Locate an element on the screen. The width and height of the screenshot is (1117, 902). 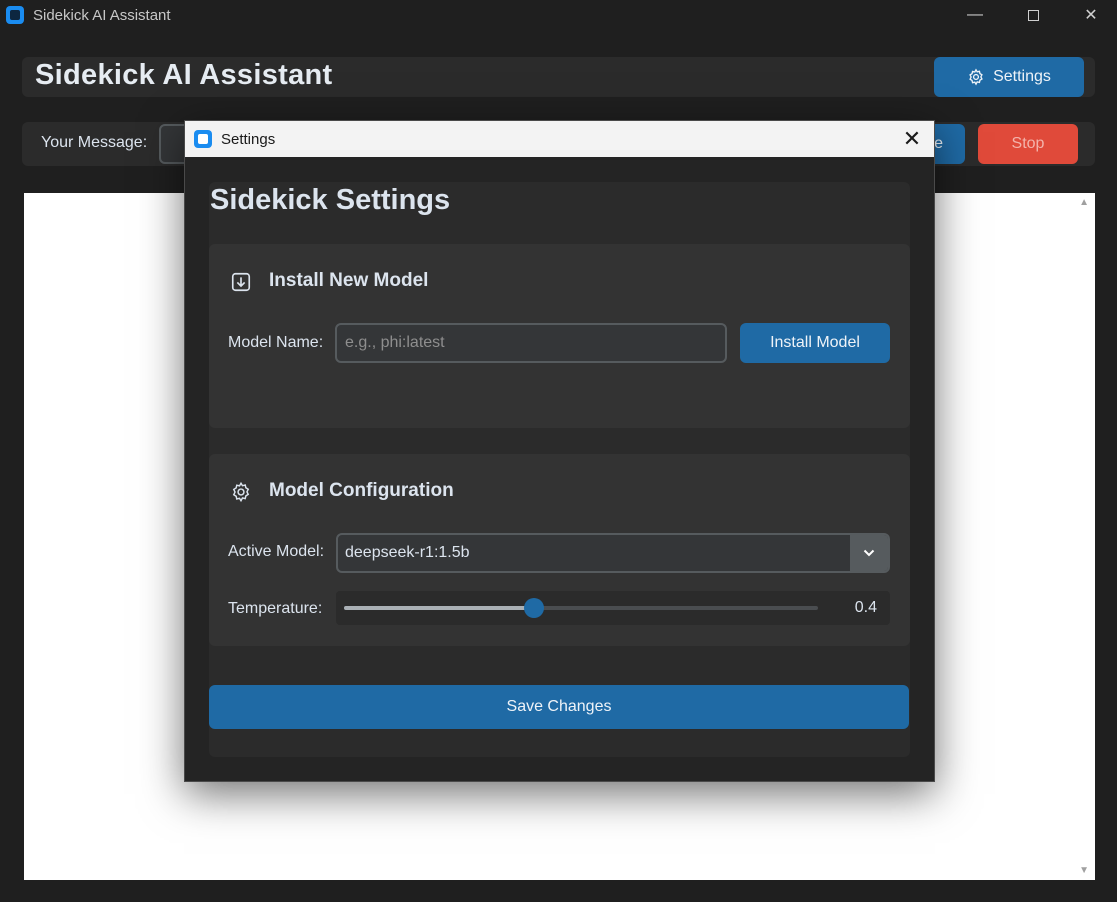
temperature-label: Temperature: is located at coordinates (275, 608).